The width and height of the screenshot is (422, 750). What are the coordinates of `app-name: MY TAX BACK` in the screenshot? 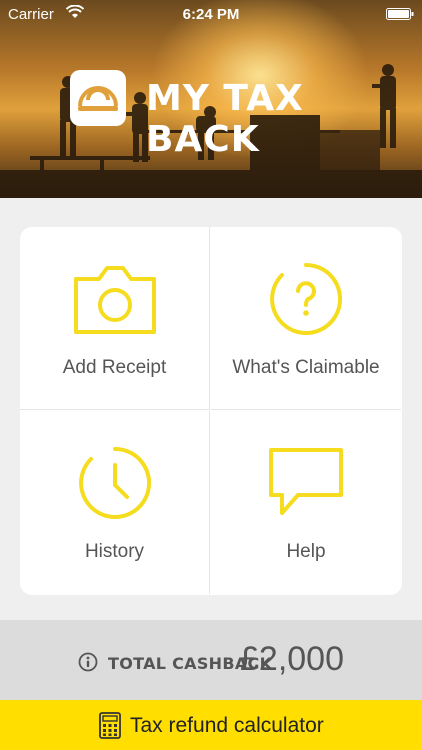 It's located at (225, 119).